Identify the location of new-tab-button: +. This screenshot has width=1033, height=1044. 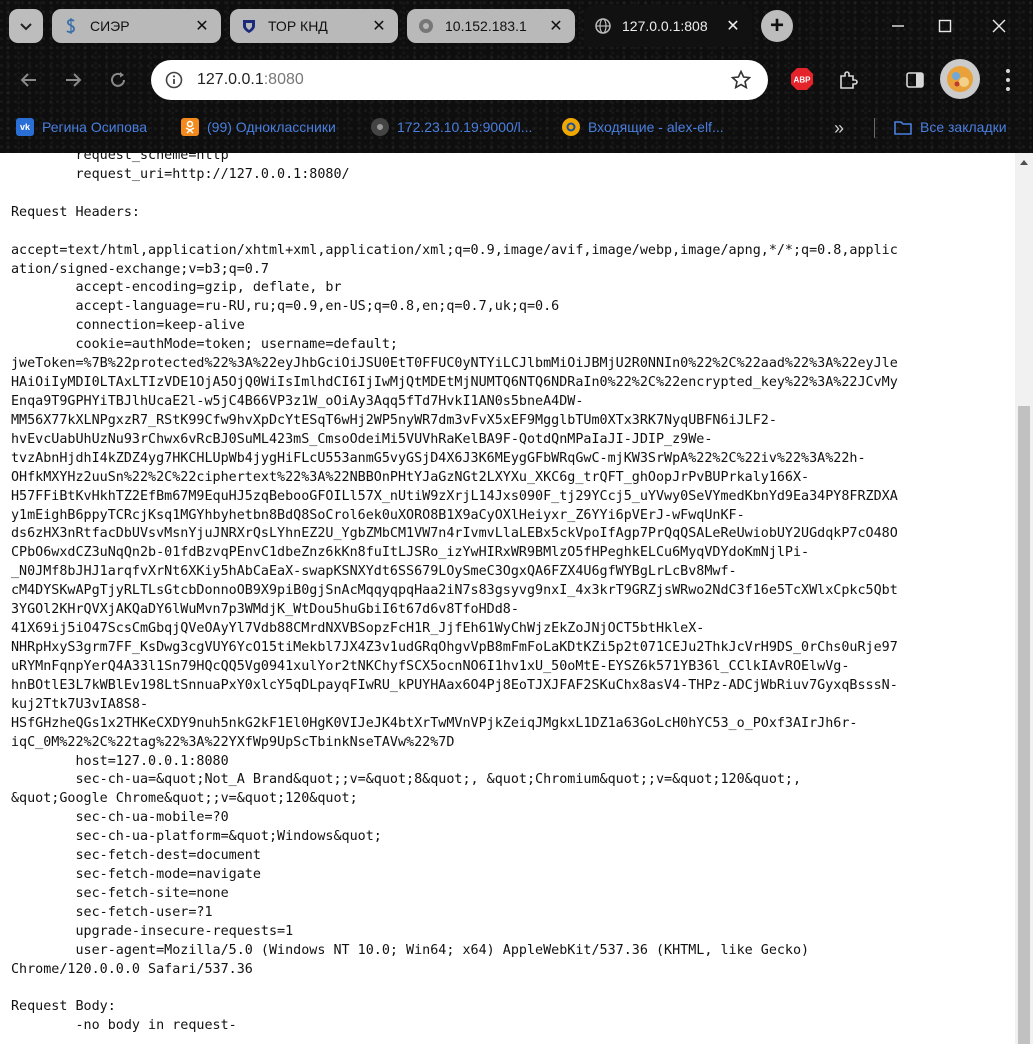
(777, 26).